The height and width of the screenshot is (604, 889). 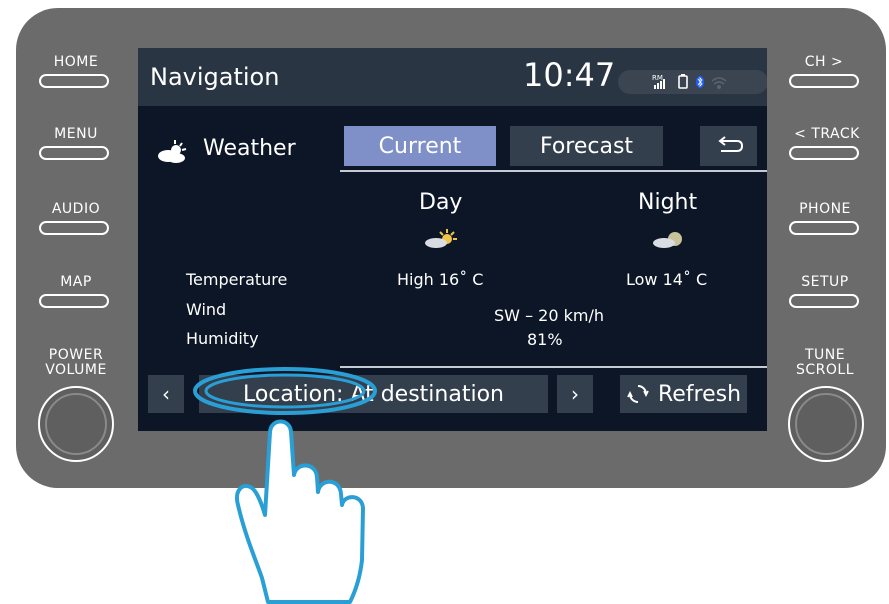 What do you see at coordinates (285, 391) in the screenshot?
I see `tap-highlight-rings` at bounding box center [285, 391].